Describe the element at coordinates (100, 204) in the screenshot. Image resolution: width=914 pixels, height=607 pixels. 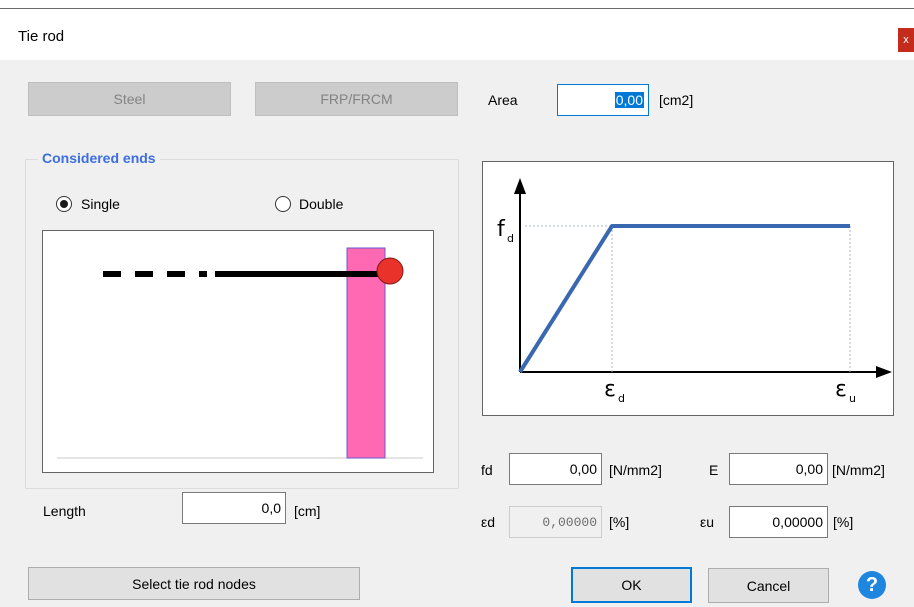
I see `single-radio-label: Single` at that location.